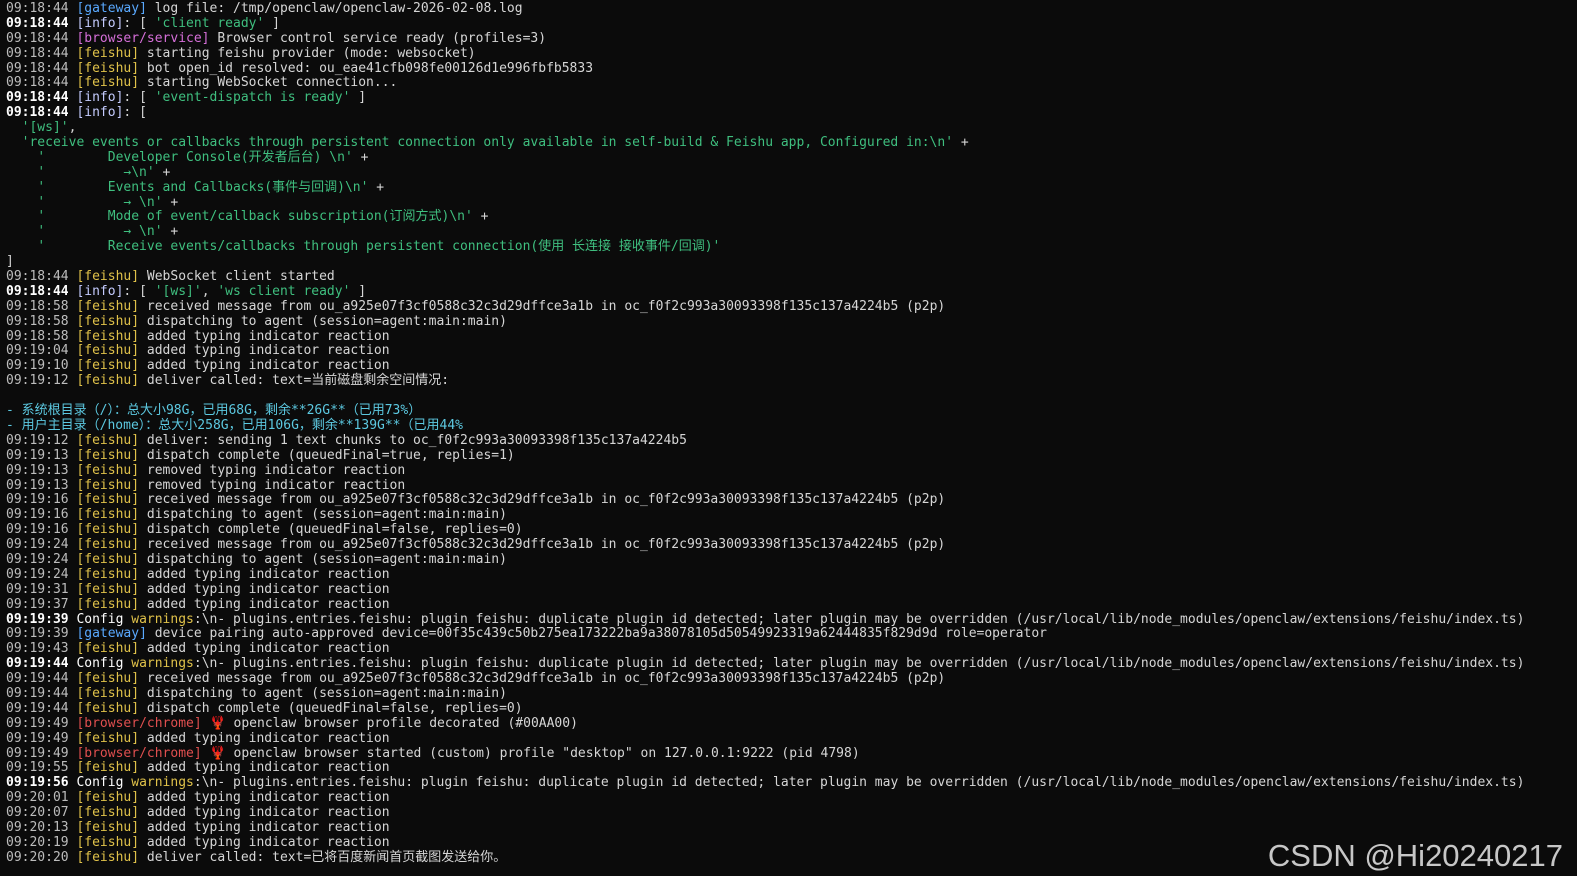 The image size is (1577, 876). I want to click on log-message-text: - 系统根目录（/）：总大小98G，已用68G，剩余**26G**（已用73%）, so click(214, 411).